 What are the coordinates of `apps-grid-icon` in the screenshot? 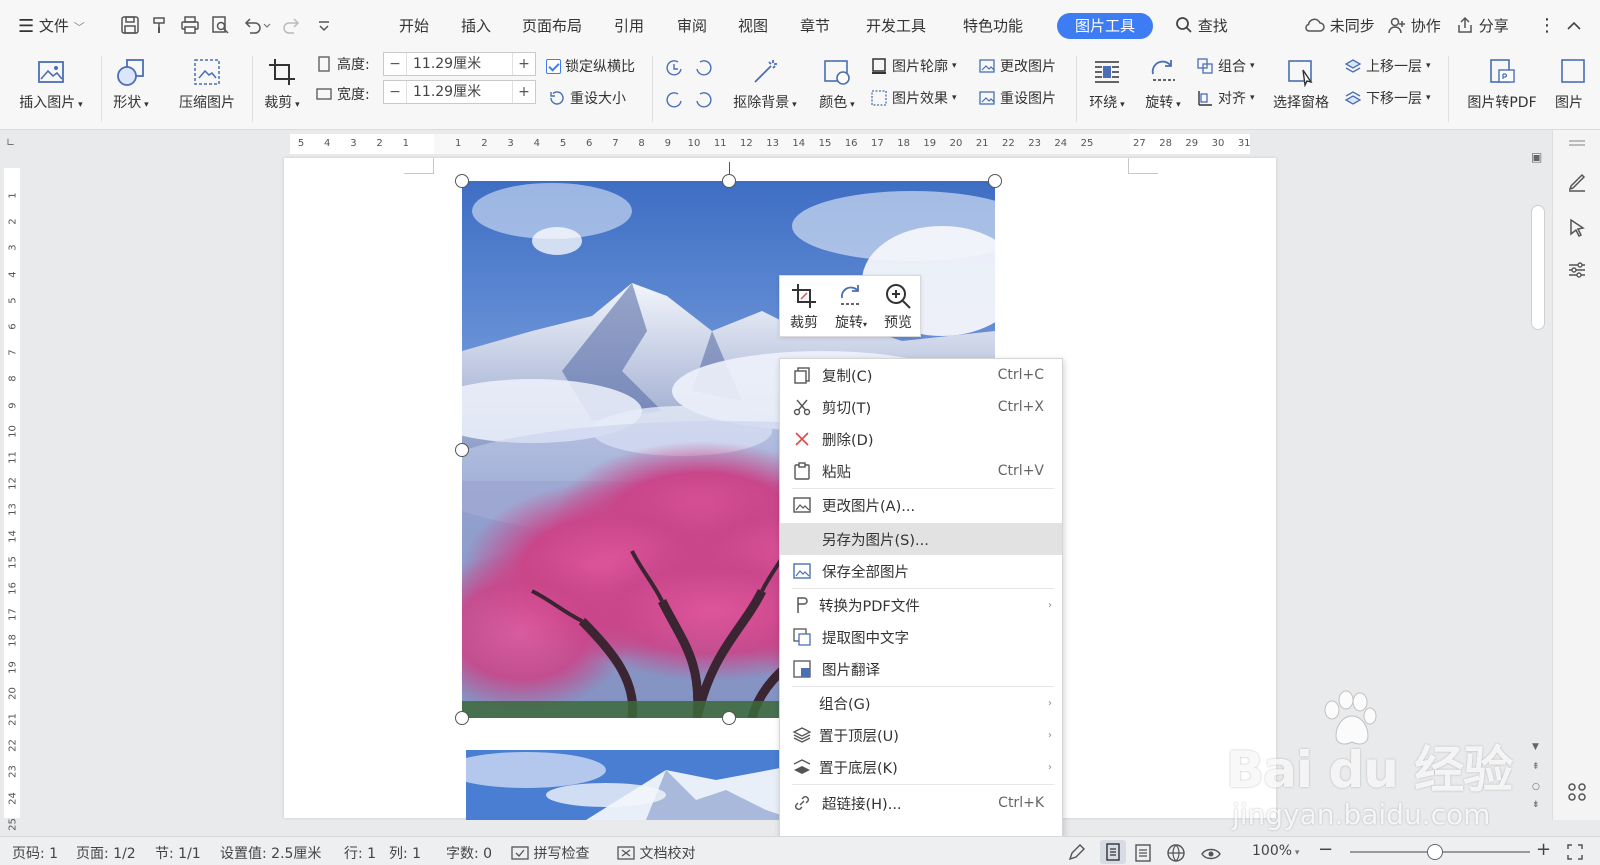 It's located at (1577, 792).